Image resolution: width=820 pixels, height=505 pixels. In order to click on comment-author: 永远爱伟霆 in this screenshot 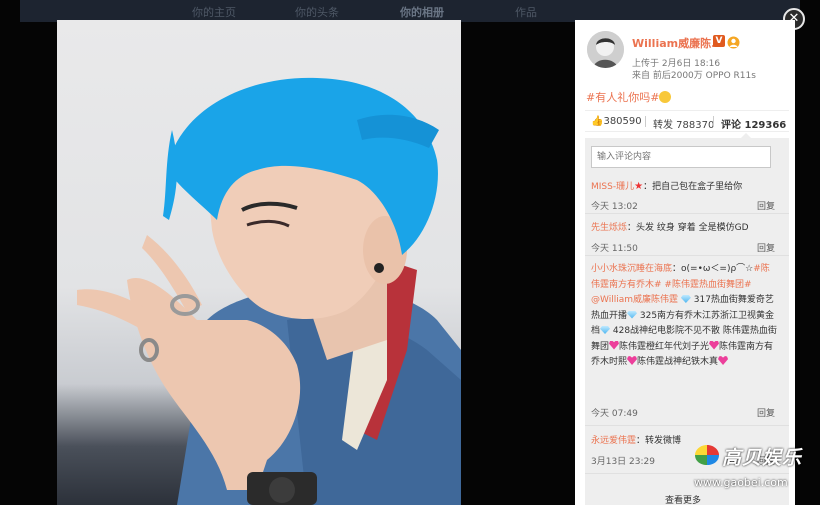, I will do `click(613, 441)`.